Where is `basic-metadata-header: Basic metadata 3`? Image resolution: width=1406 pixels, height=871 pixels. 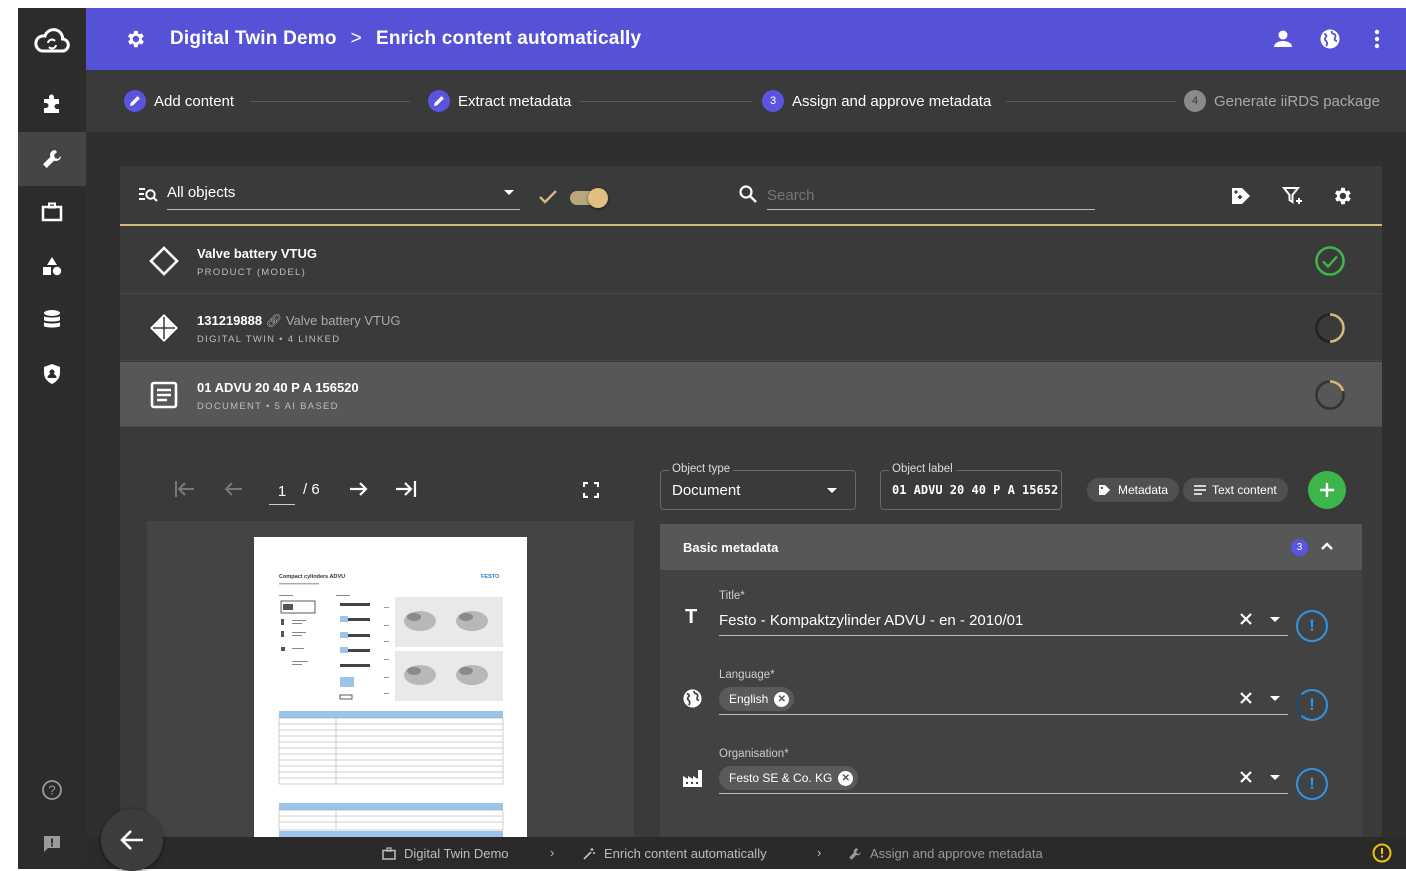 basic-metadata-header: Basic metadata 3 is located at coordinates (1011, 547).